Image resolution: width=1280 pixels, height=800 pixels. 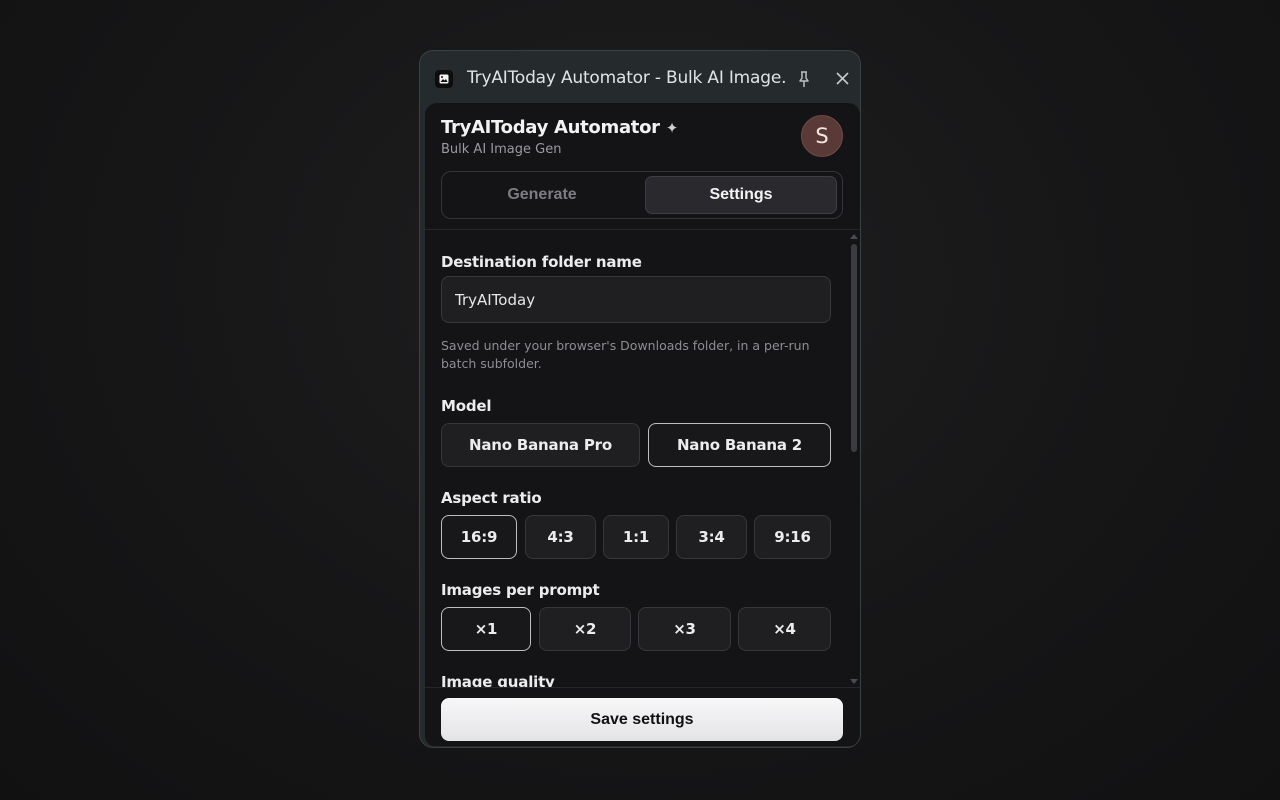 I want to click on destination-folder-input, so click(x=636, y=299).